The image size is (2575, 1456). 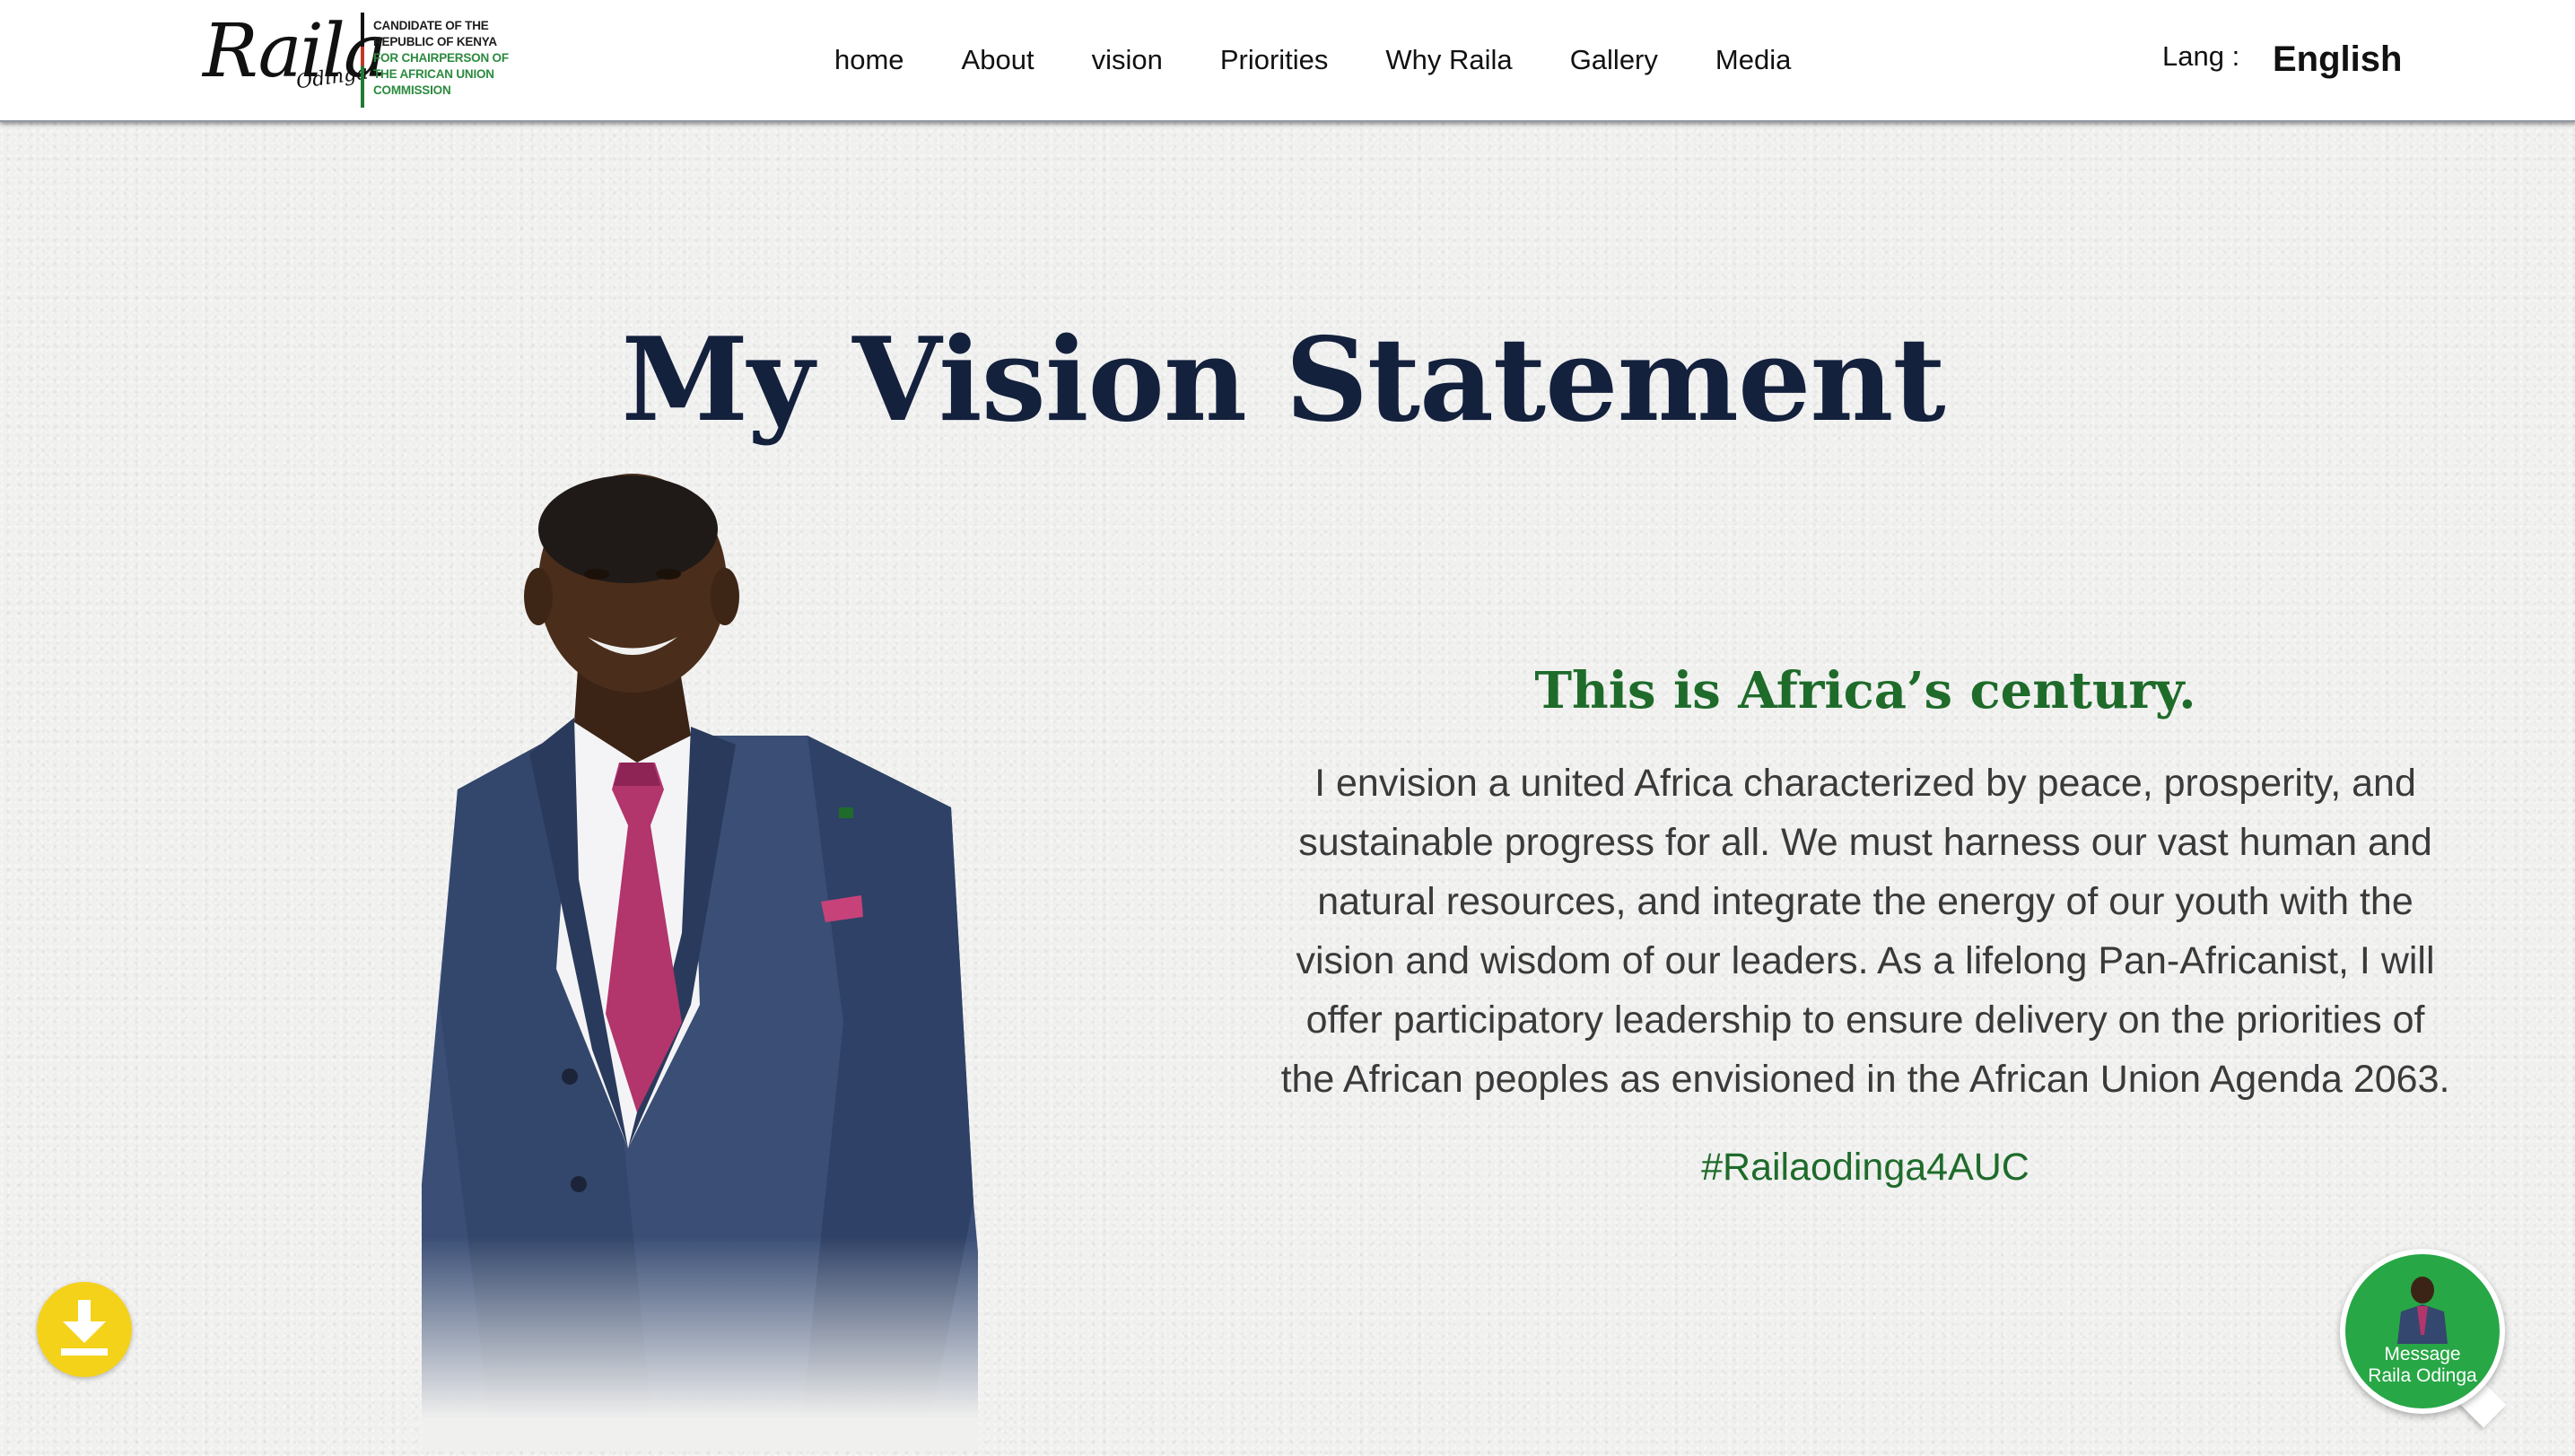 I want to click on logo-signature: Raila Odinga, so click(x=295, y=51).